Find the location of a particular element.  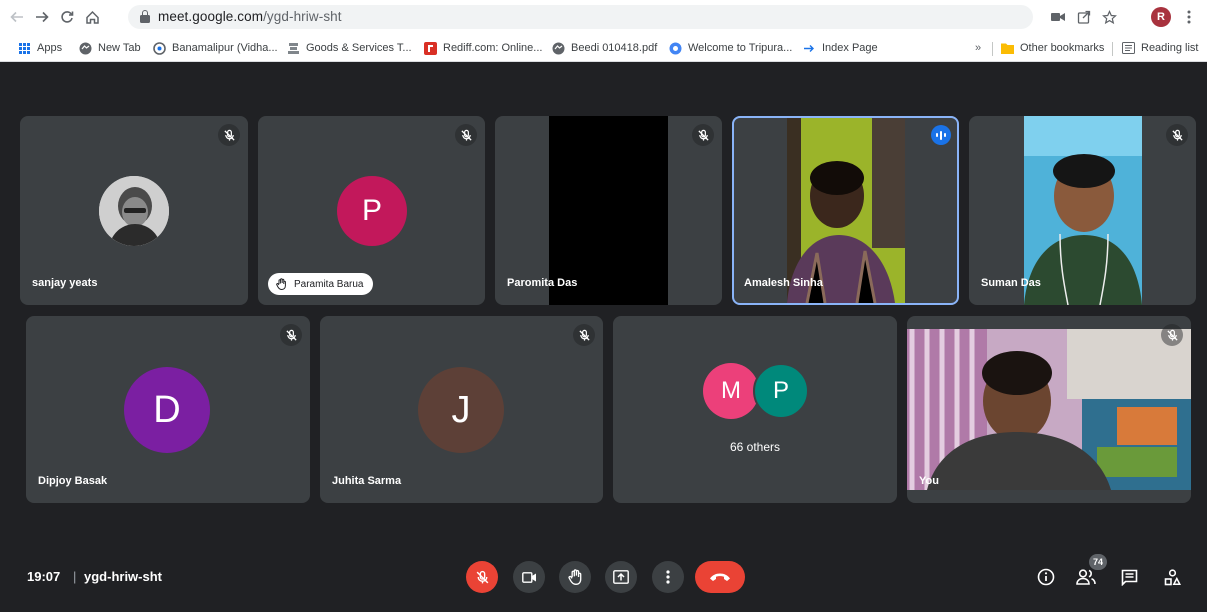

bookmark-label: Index Page is located at coordinates (850, 48).